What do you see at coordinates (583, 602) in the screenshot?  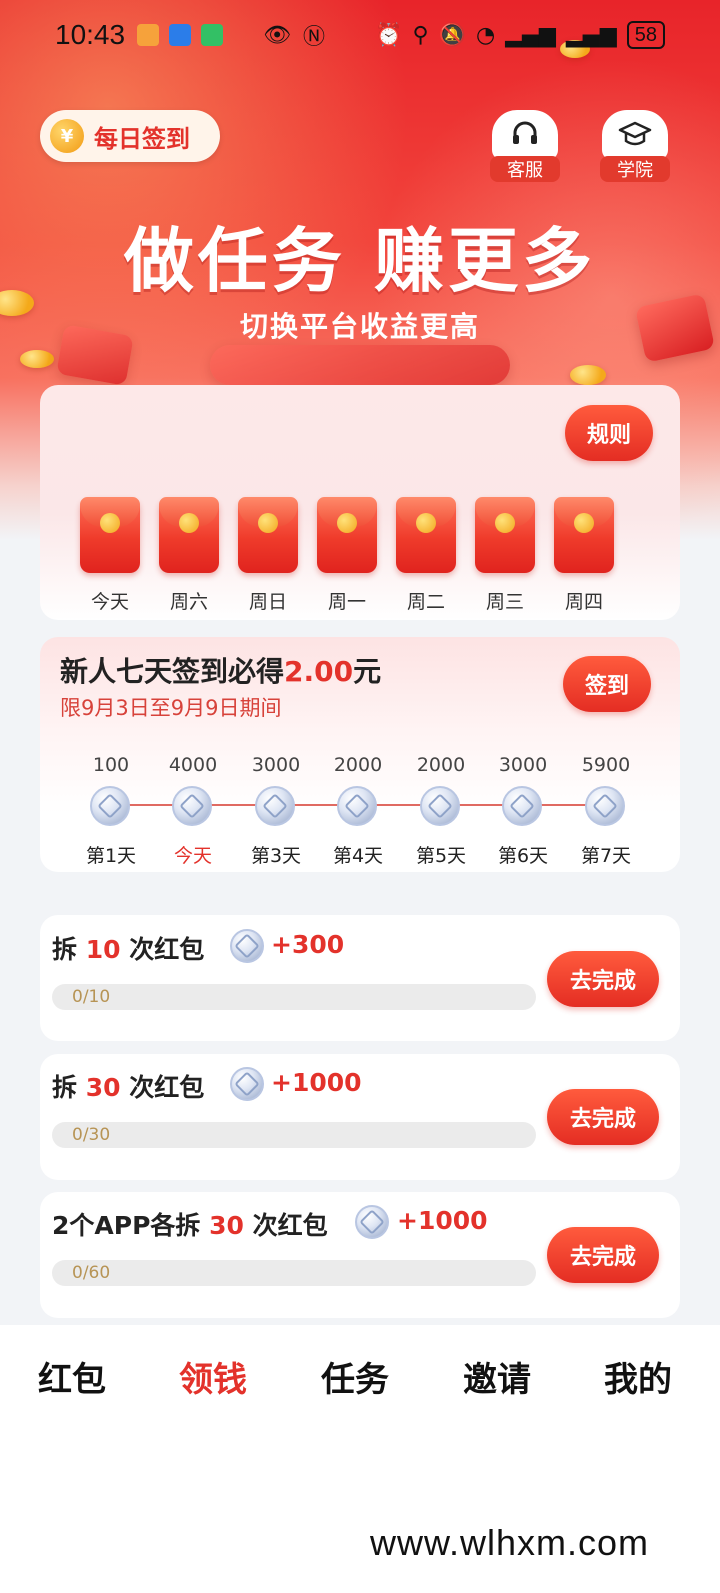 I see `envelope-day-label: 周四` at bounding box center [583, 602].